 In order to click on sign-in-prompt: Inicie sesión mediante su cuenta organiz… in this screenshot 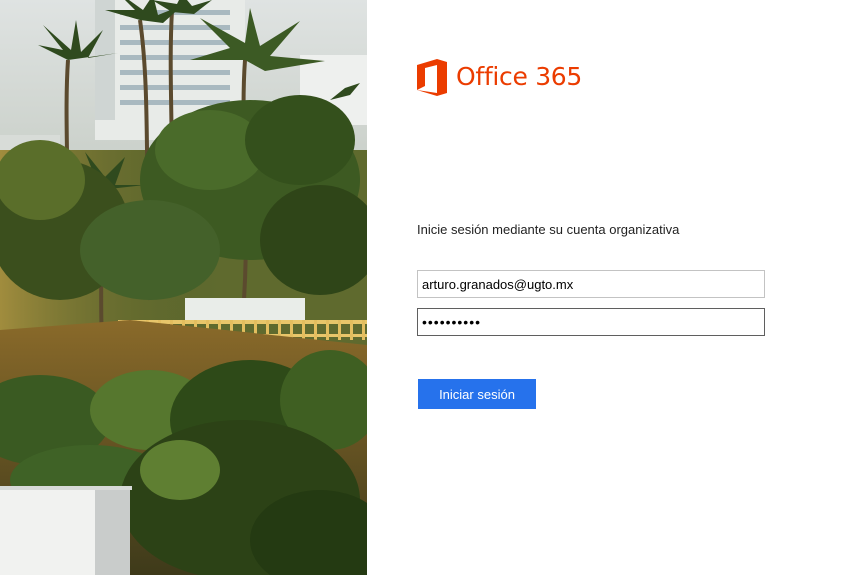, I will do `click(548, 229)`.